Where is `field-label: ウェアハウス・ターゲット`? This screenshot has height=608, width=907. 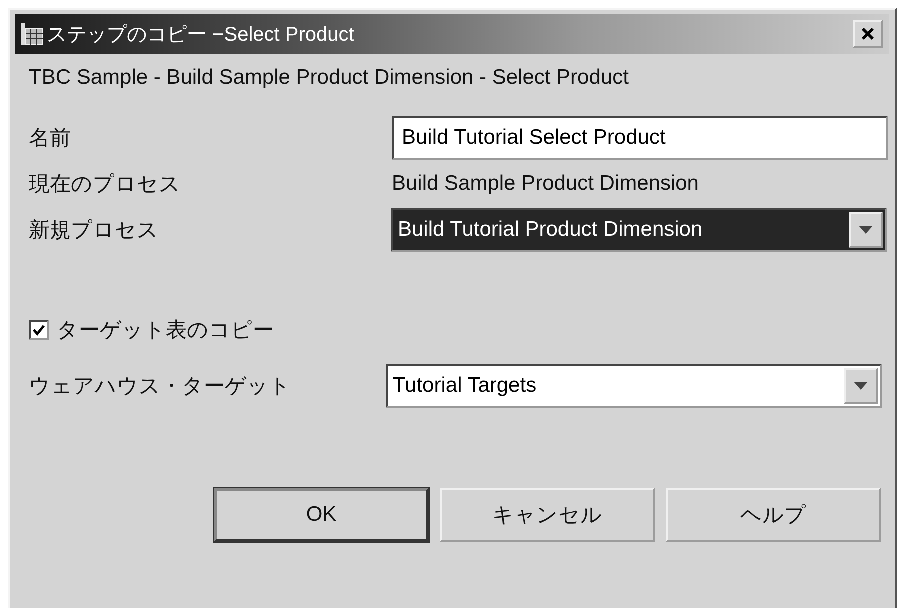 field-label: ウェアハウス・ターゲット is located at coordinates (160, 387).